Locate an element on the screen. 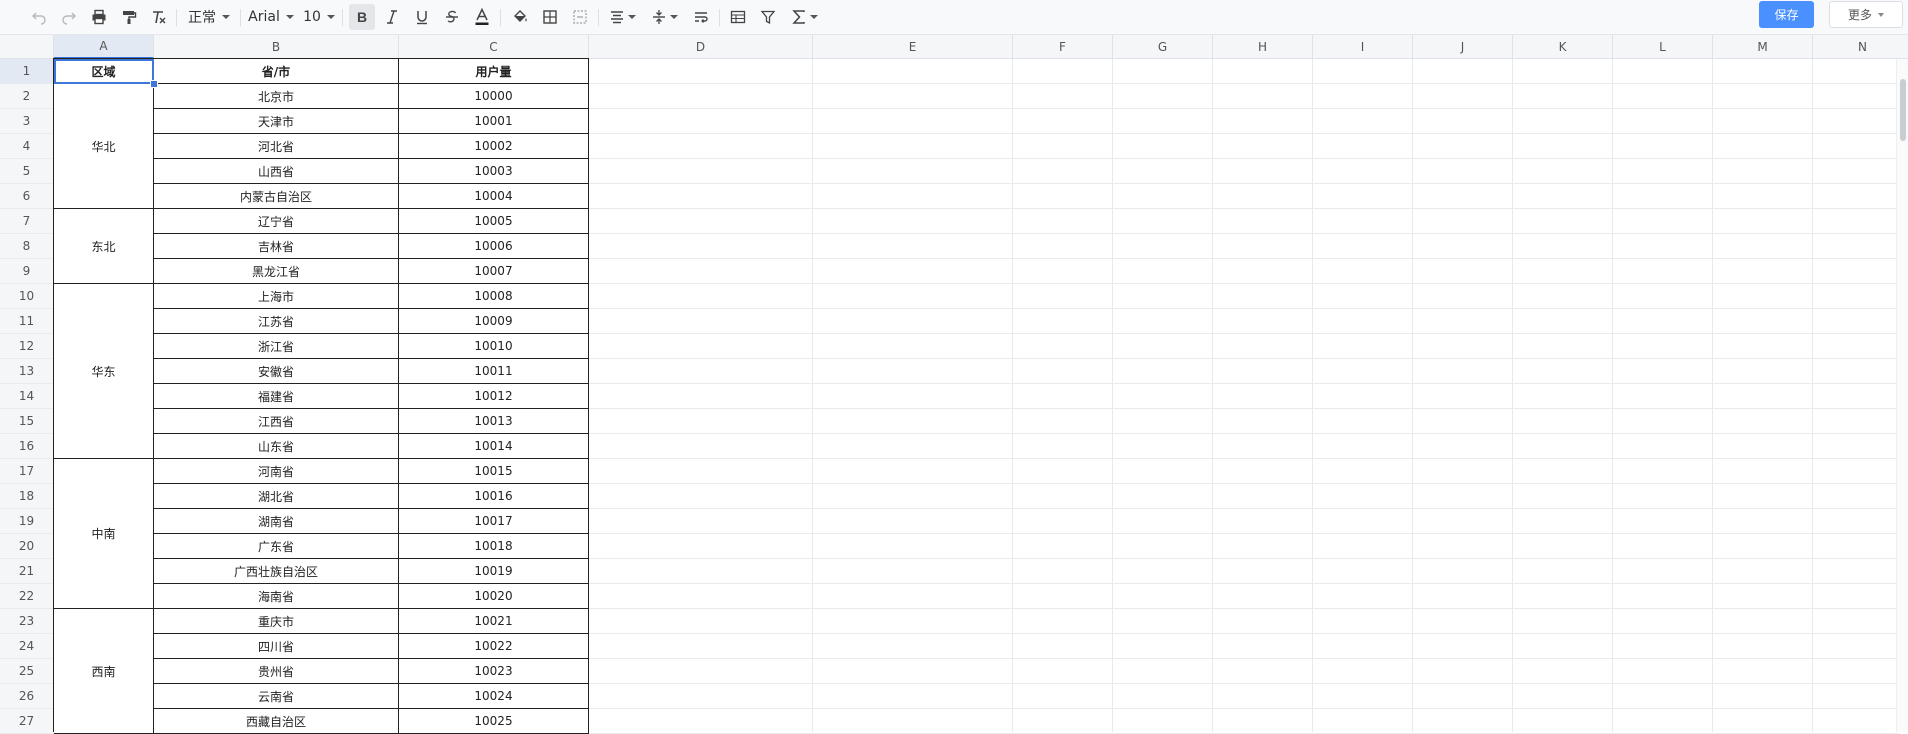 Image resolution: width=1908 pixels, height=734 pixels. borders-icon is located at coordinates (550, 17).